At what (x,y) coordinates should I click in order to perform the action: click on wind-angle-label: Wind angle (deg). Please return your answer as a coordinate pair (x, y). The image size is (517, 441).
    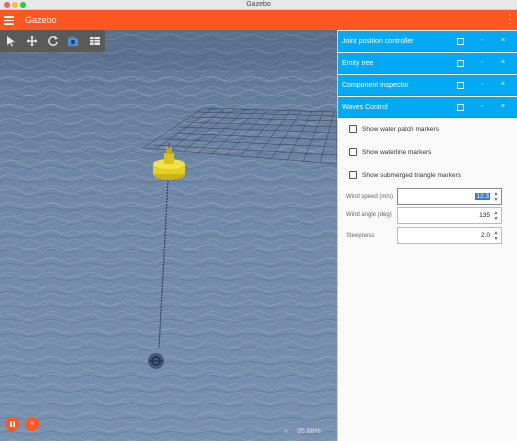
    Looking at the image, I should click on (369, 215).